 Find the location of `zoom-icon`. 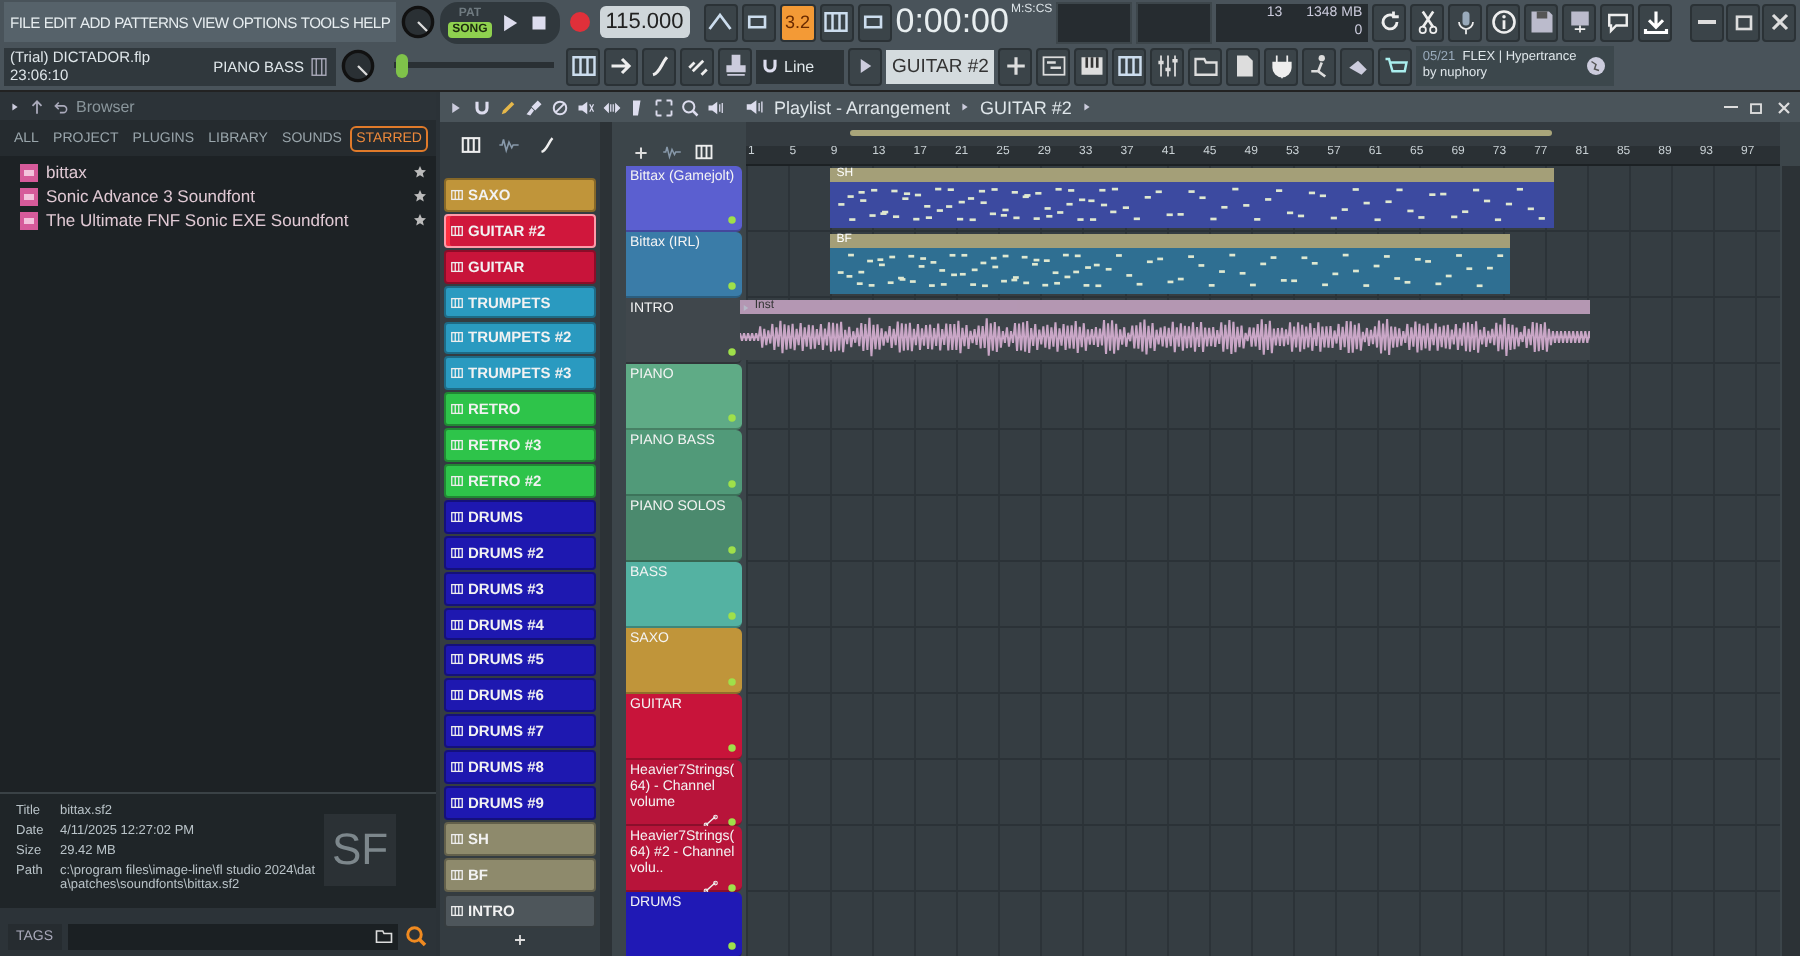

zoom-icon is located at coordinates (690, 107).